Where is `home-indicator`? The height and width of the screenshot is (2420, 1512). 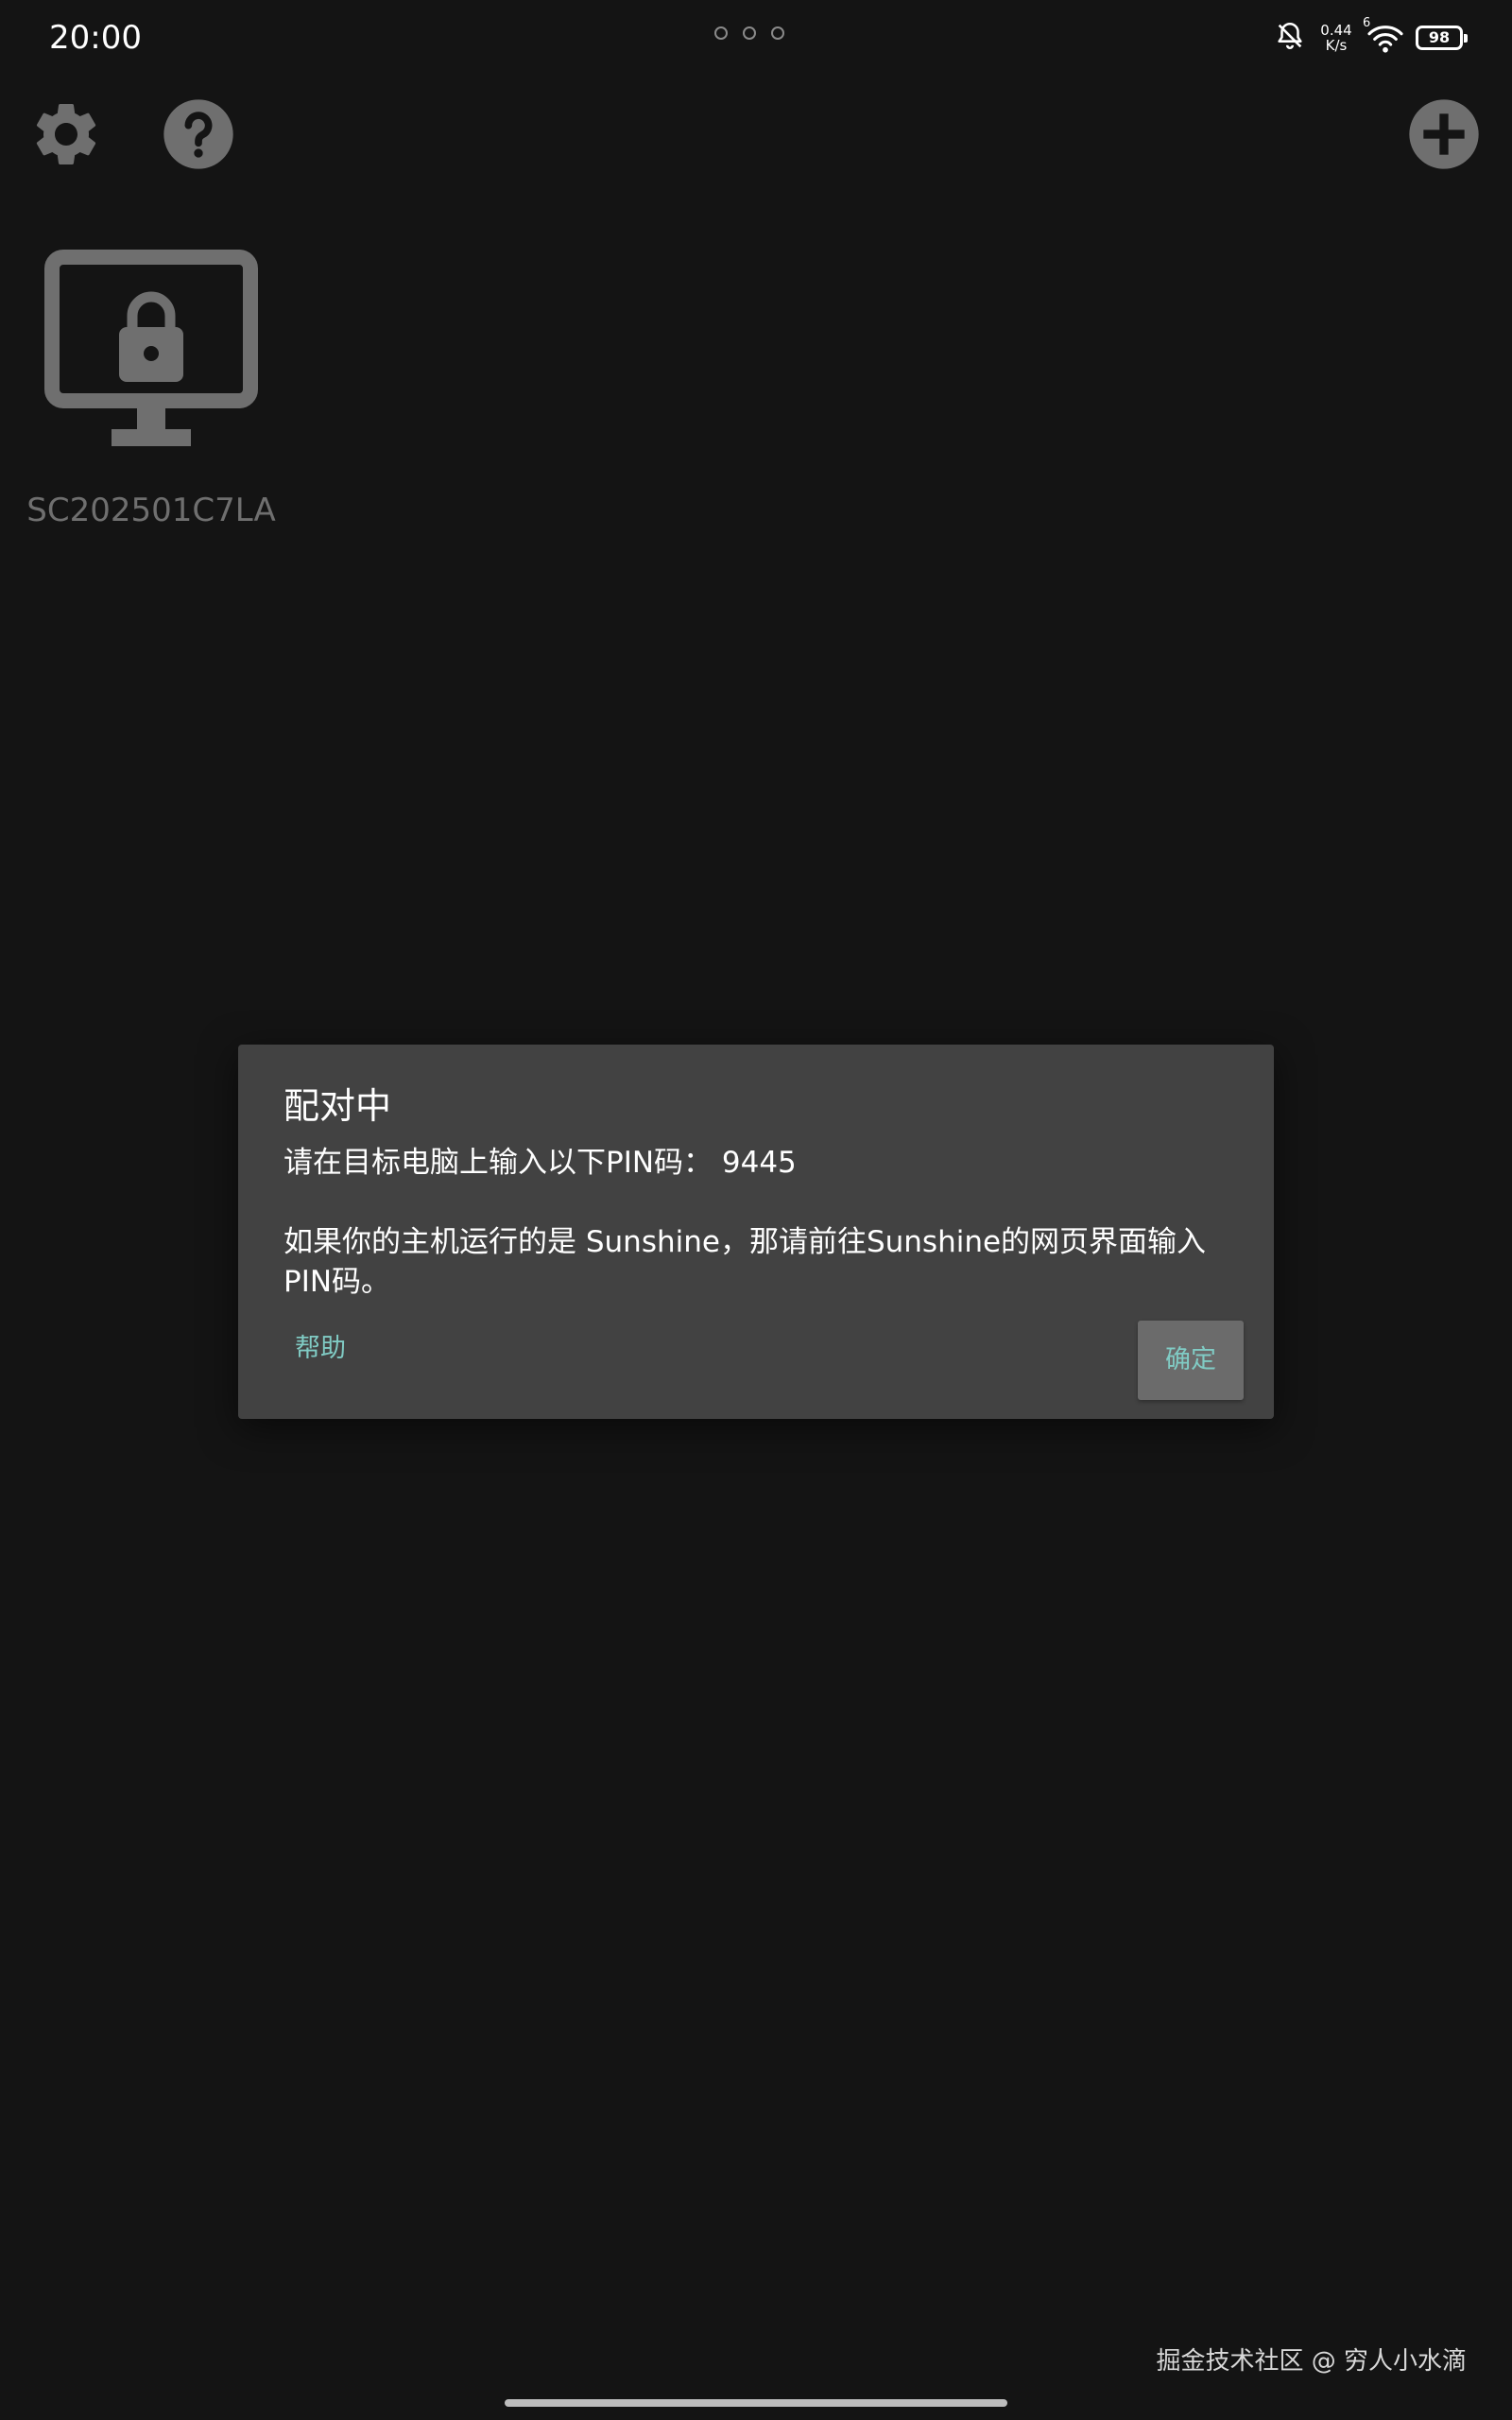
home-indicator is located at coordinates (756, 2403).